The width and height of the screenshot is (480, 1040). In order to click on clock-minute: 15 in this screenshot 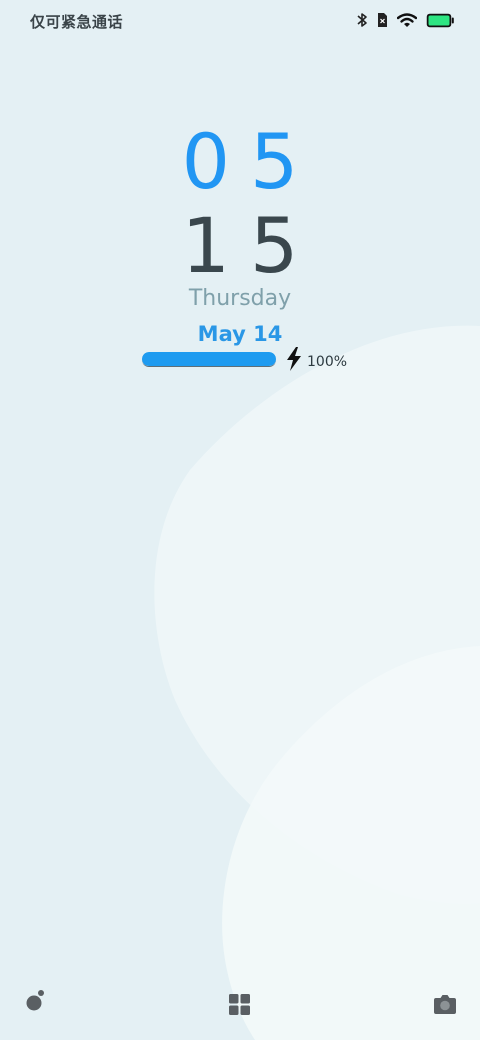, I will do `click(250, 245)`.